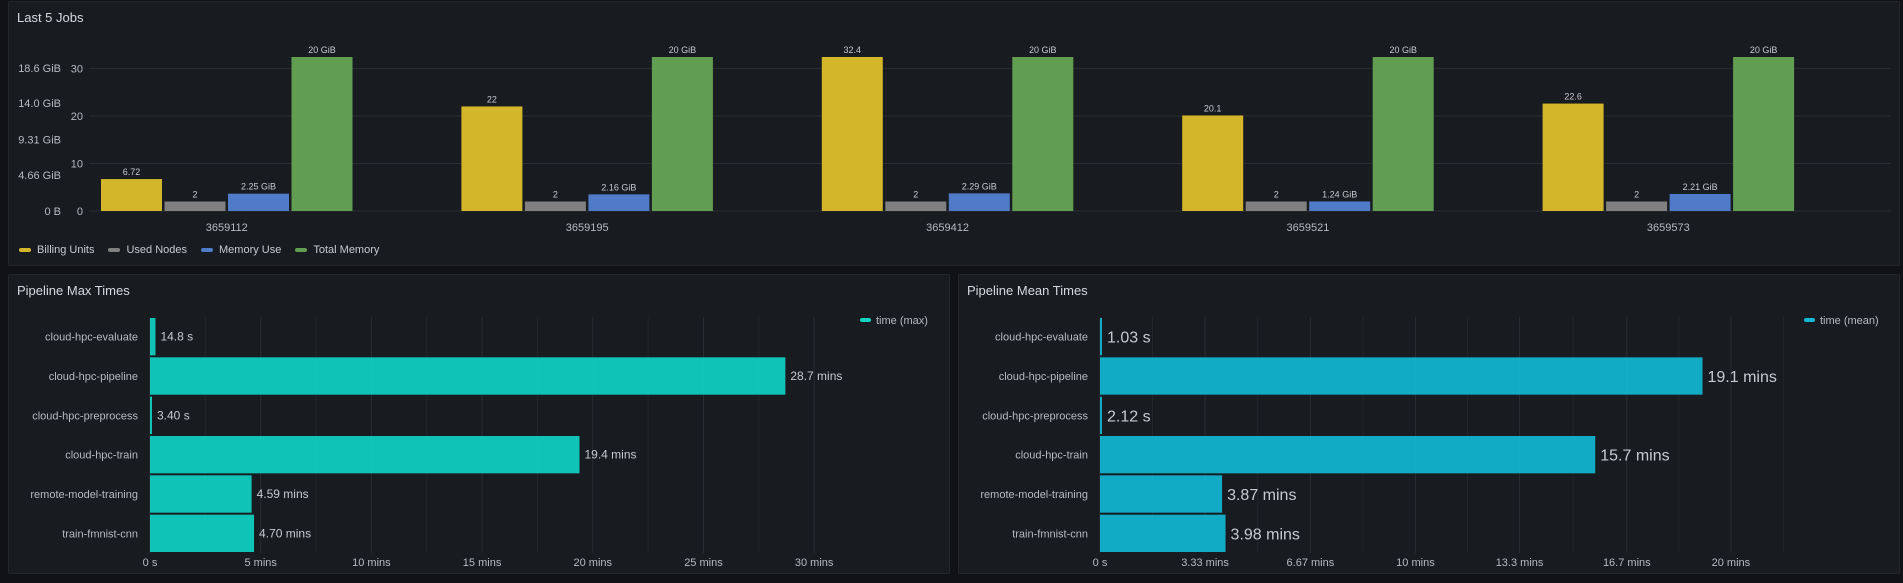 The height and width of the screenshot is (583, 1903). What do you see at coordinates (1520, 563) in the screenshot?
I see `x-tick-label: 13.3 mins` at bounding box center [1520, 563].